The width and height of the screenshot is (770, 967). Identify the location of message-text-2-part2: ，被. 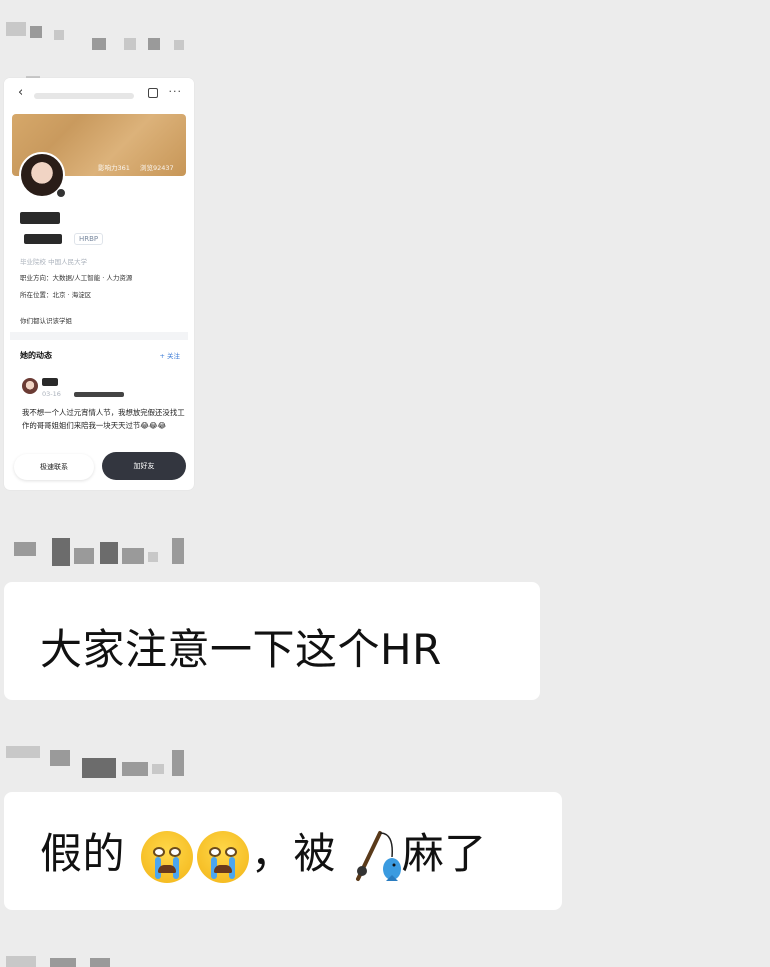
(293, 853).